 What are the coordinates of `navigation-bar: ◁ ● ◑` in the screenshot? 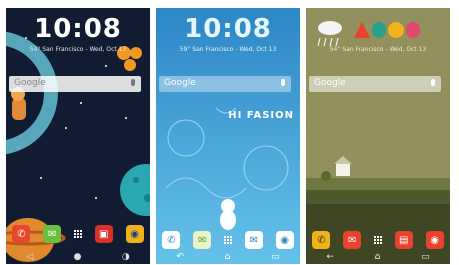 It's located at (78, 257).